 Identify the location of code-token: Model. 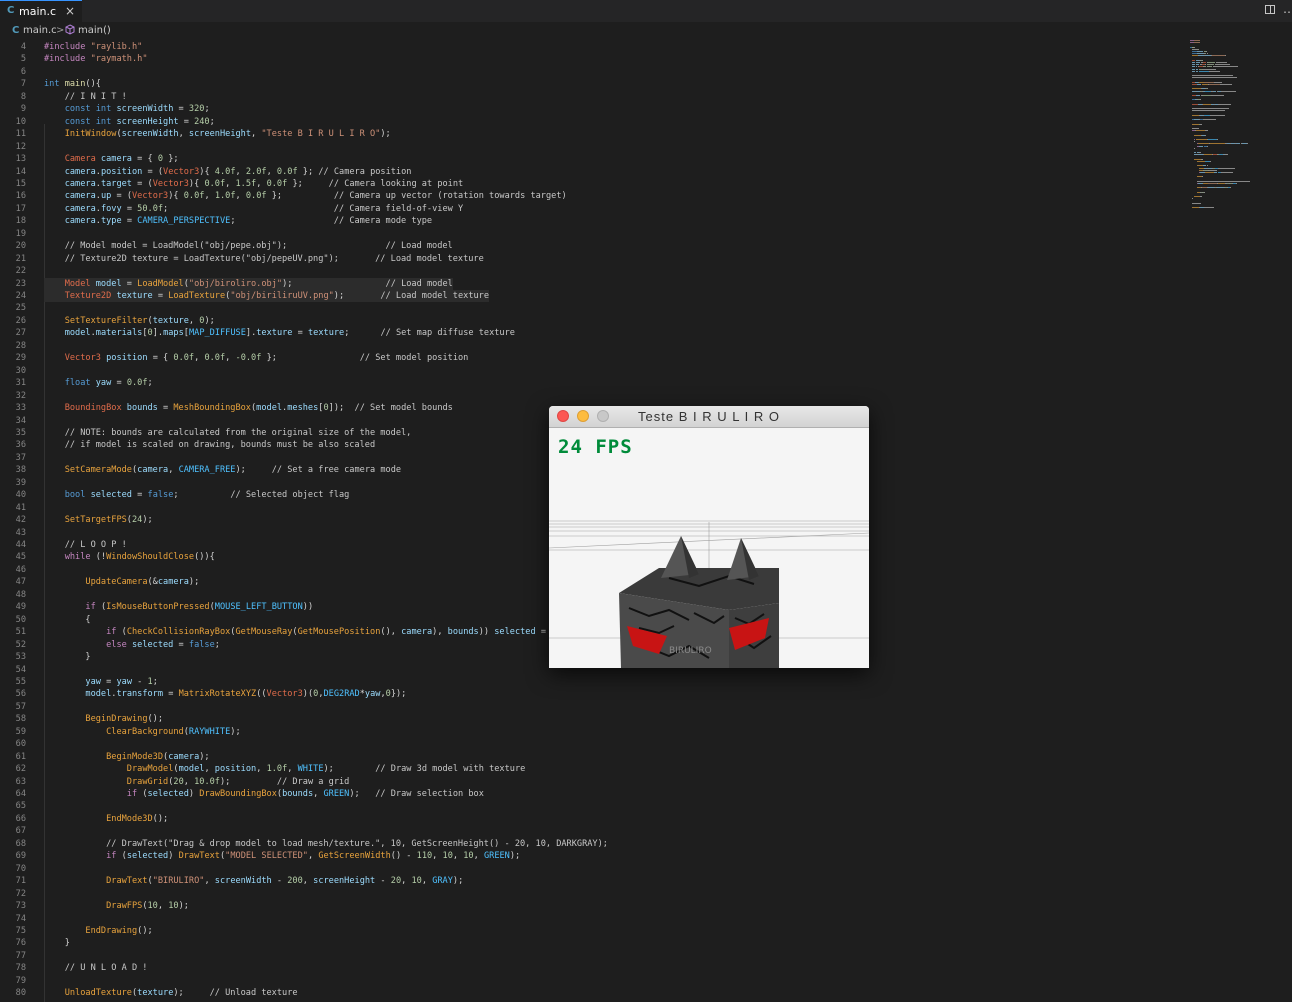
(80, 283).